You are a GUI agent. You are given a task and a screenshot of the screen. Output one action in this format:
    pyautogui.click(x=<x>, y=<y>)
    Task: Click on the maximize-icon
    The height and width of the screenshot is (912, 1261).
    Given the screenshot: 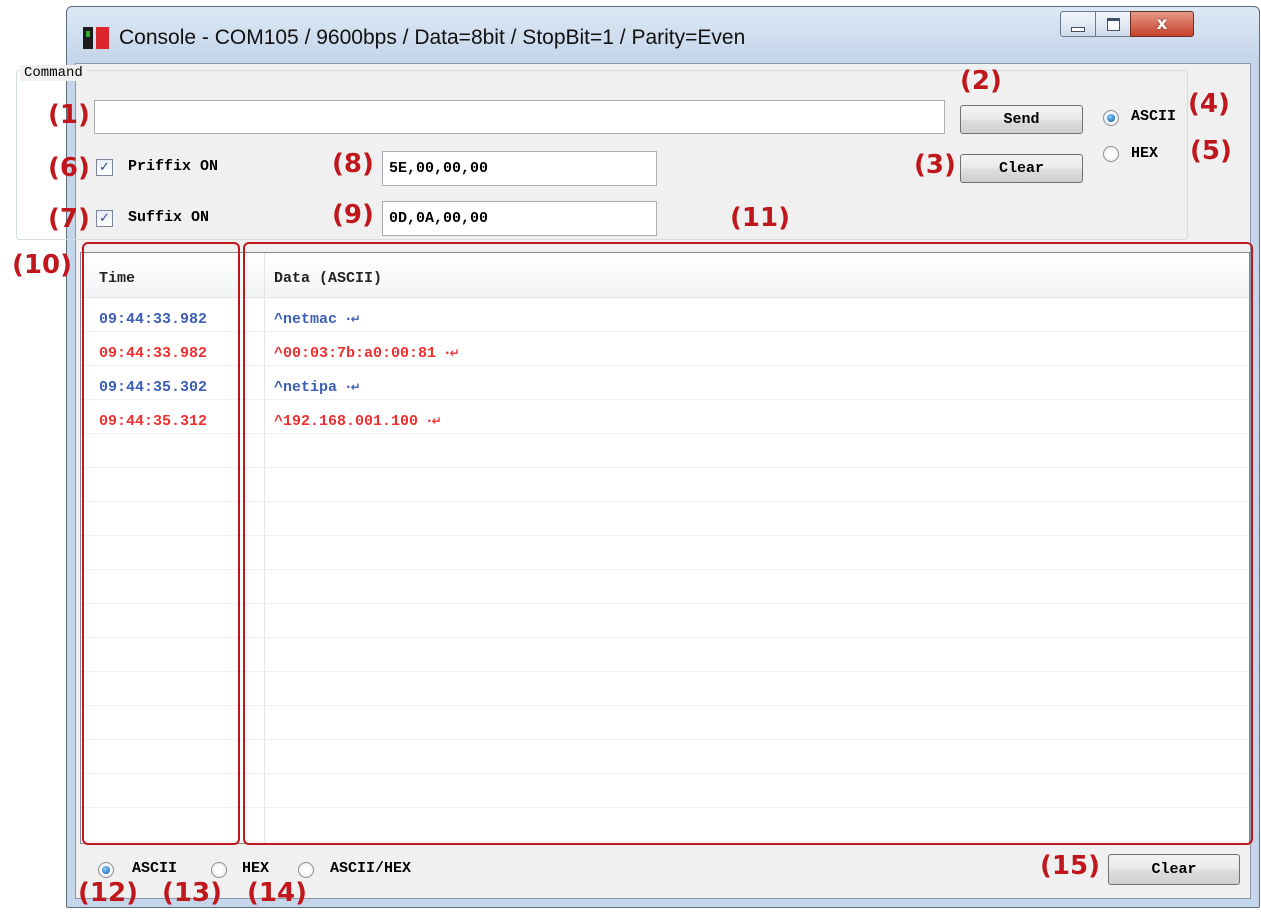 What is the action you would take?
    pyautogui.click(x=1113, y=24)
    